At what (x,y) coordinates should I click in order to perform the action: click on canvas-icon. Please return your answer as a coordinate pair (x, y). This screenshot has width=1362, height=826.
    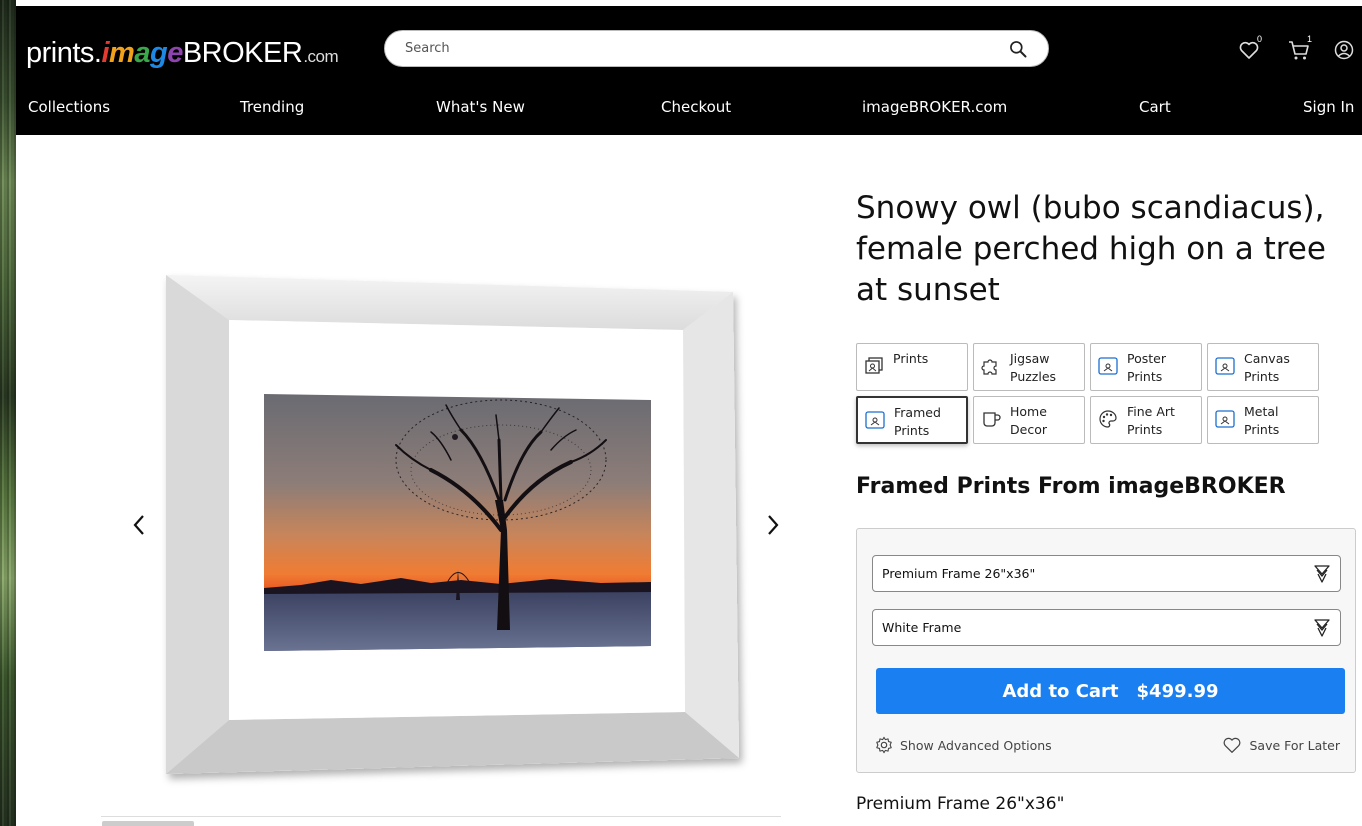
    Looking at the image, I should click on (1225, 366).